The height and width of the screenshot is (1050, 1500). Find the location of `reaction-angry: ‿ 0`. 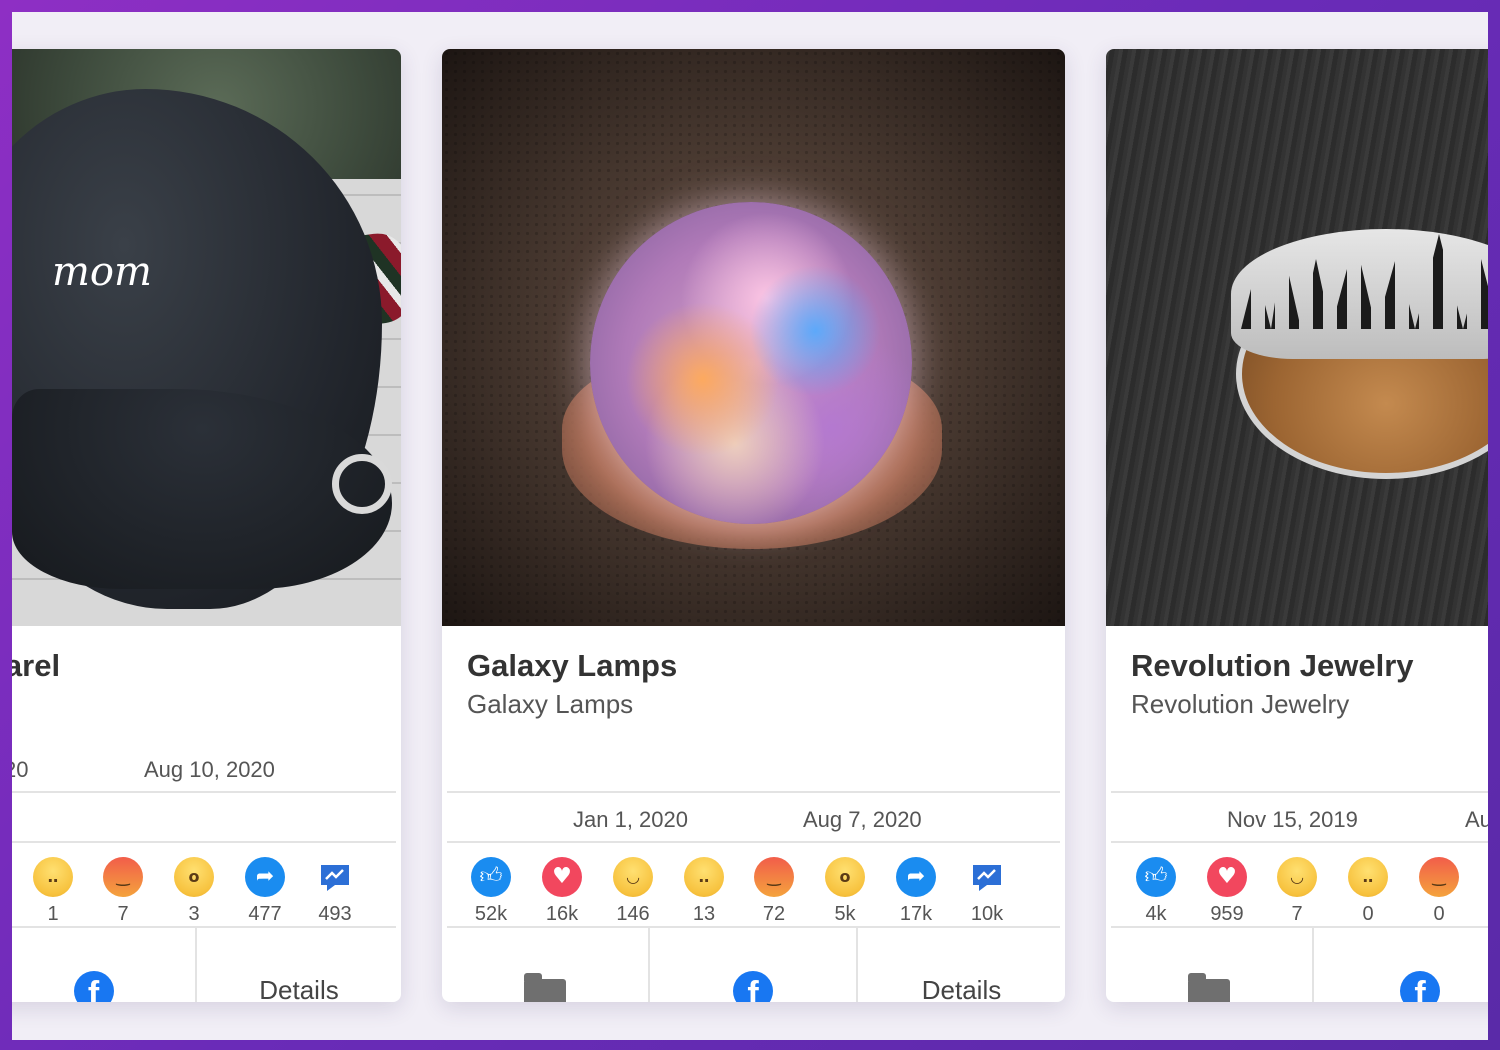

reaction-angry: ‿ 0 is located at coordinates (1439, 891).